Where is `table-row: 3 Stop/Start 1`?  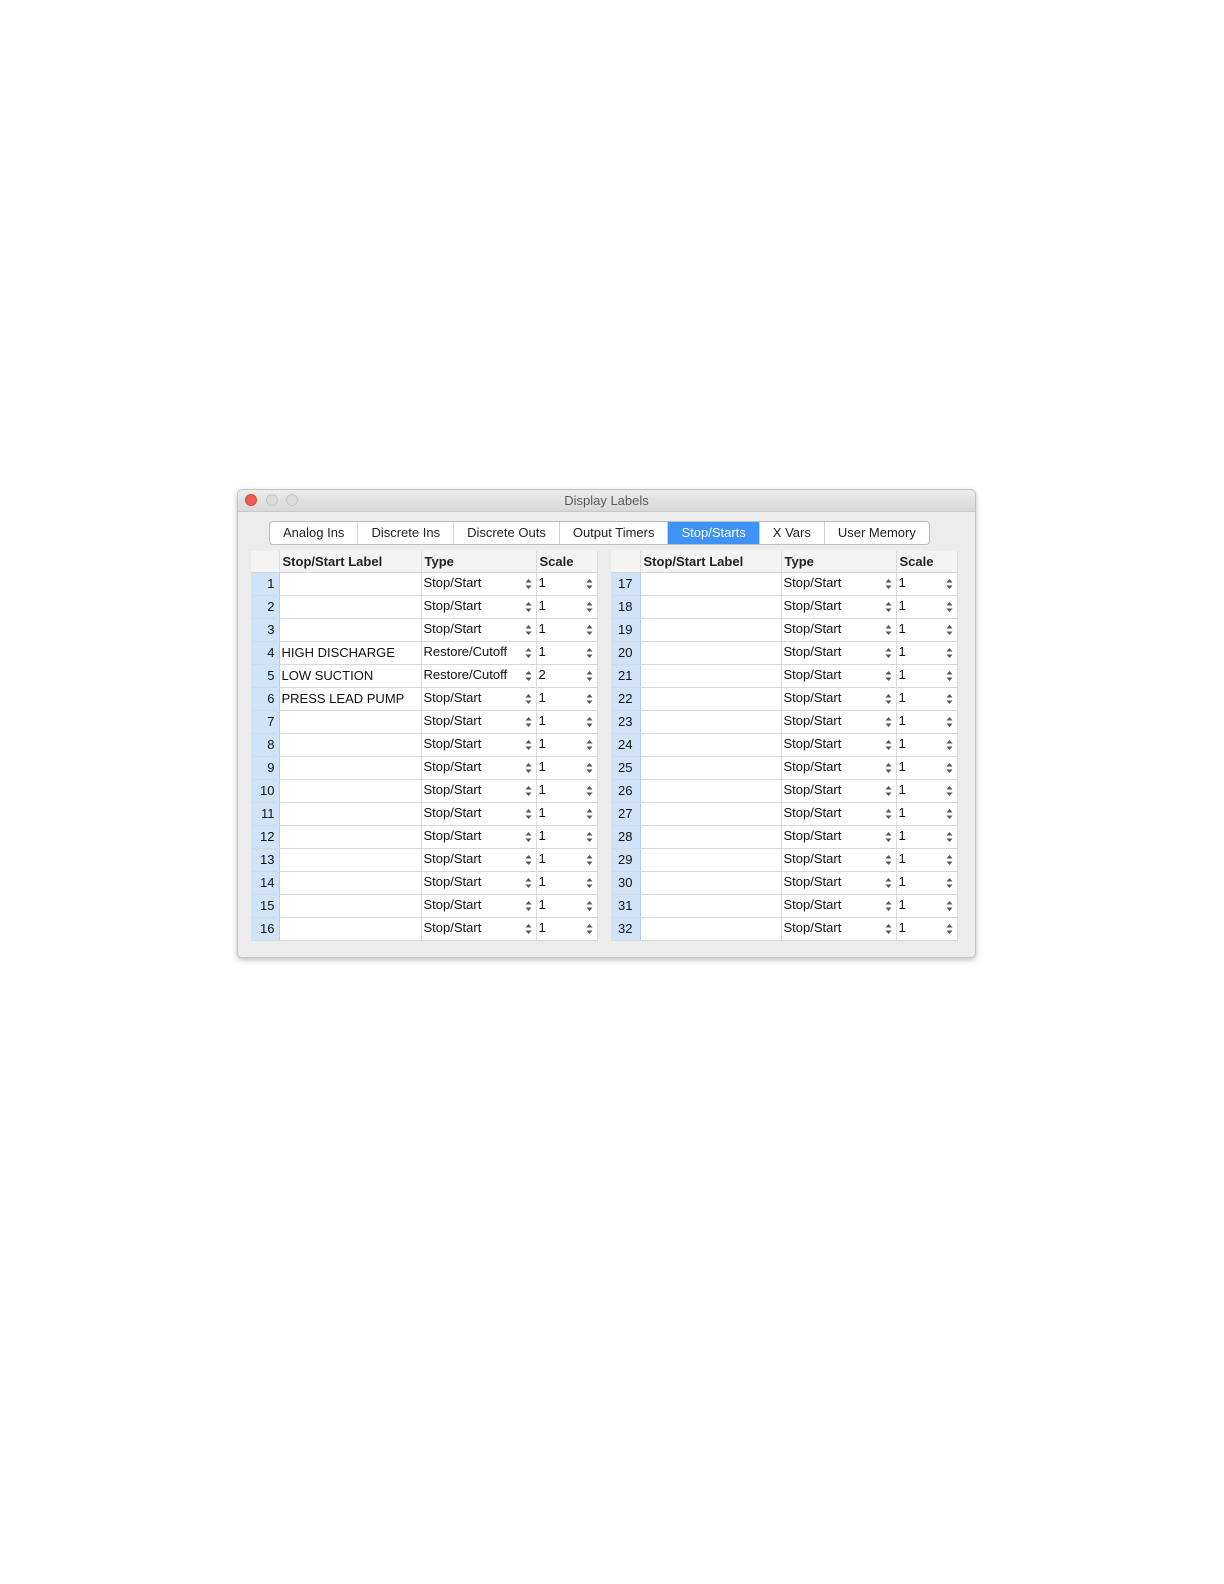
table-row: 3 Stop/Start 1 is located at coordinates (424, 630).